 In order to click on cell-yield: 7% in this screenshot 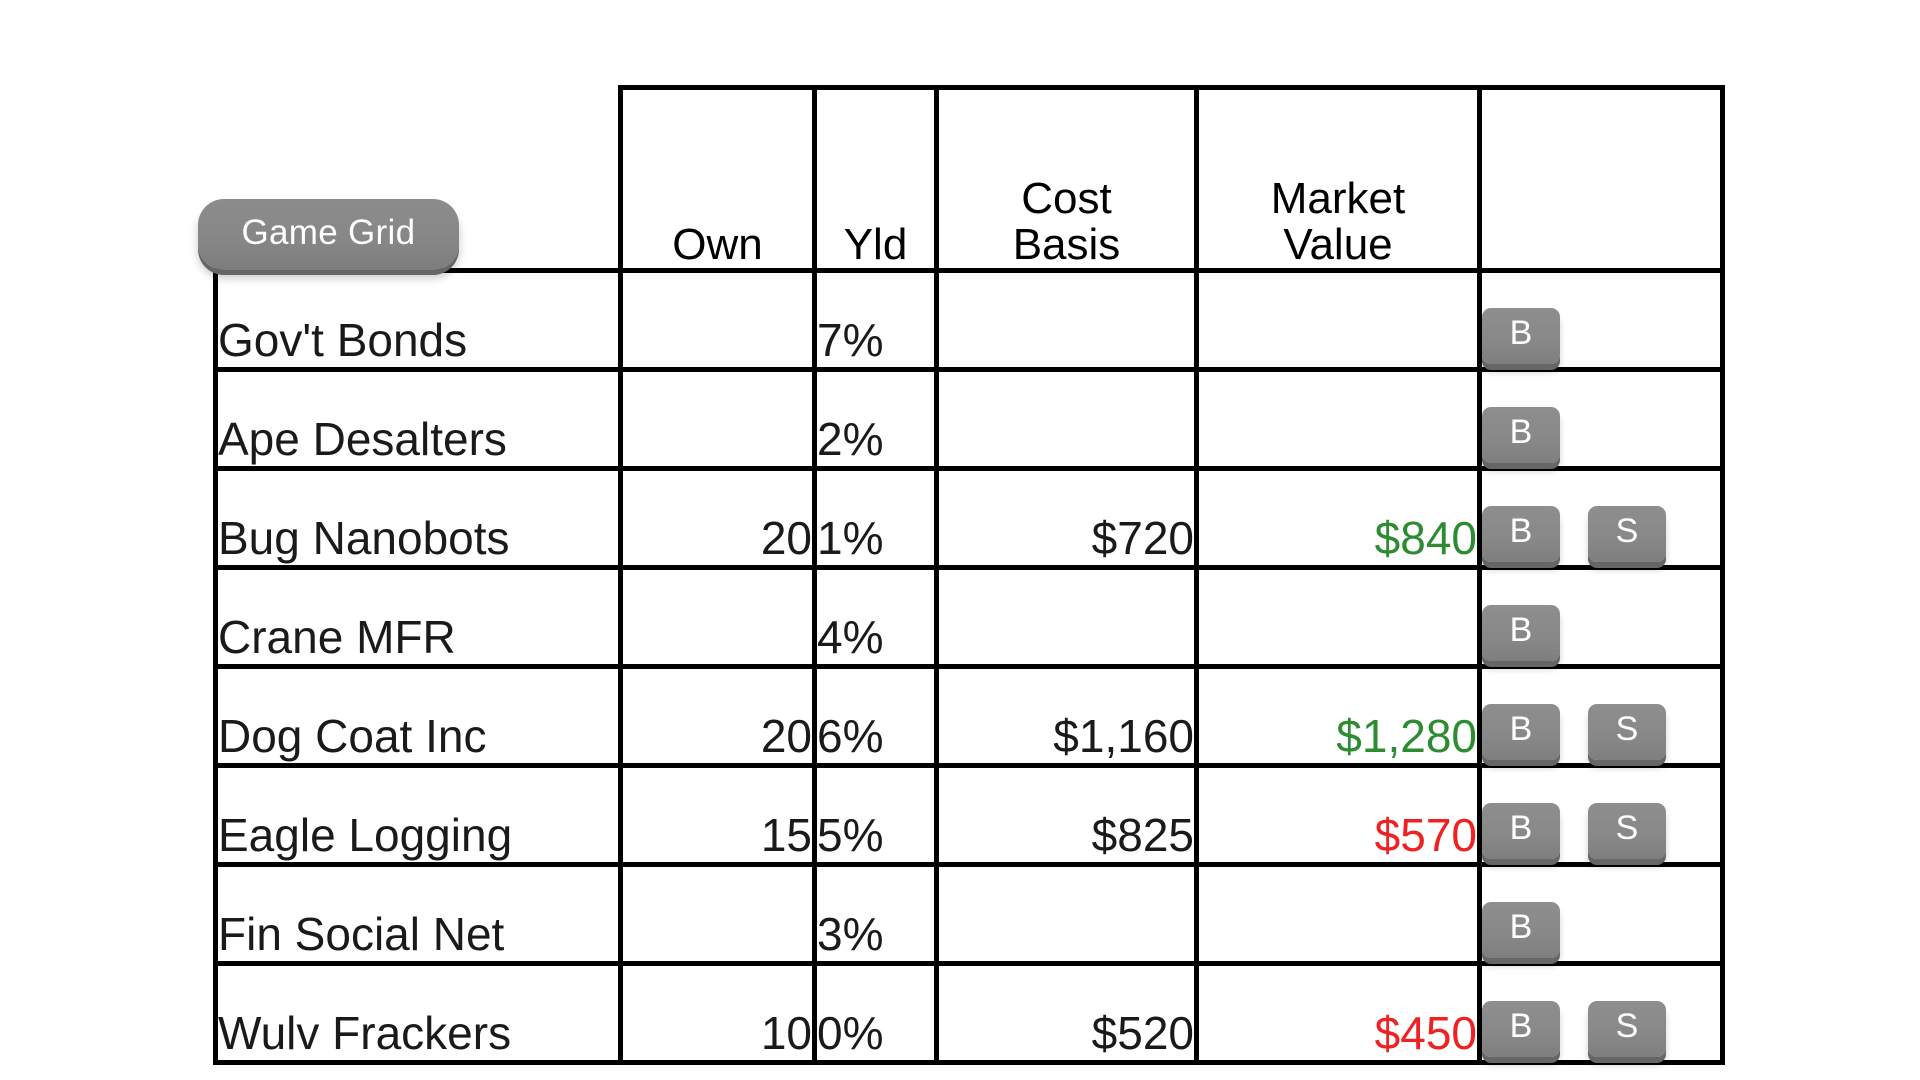, I will do `click(875, 320)`.